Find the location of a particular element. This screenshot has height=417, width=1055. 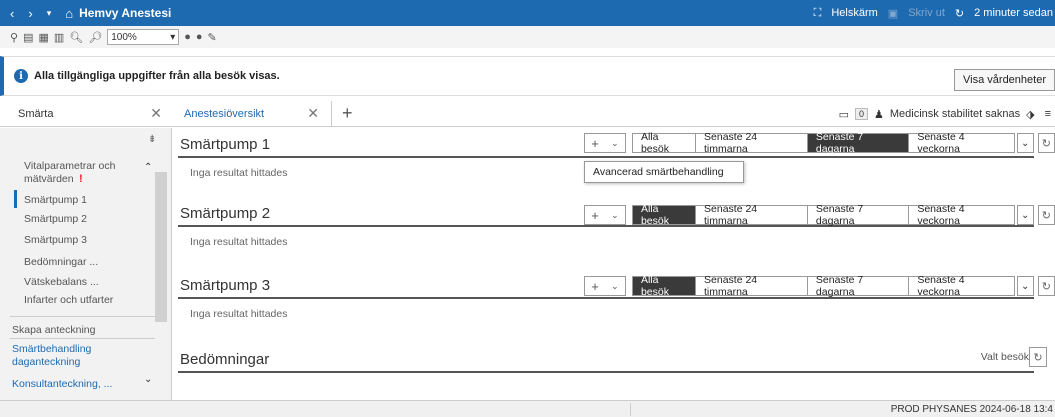

status-text: PROD PHYSANES 2024-06-18 13:4 is located at coordinates (971, 409).